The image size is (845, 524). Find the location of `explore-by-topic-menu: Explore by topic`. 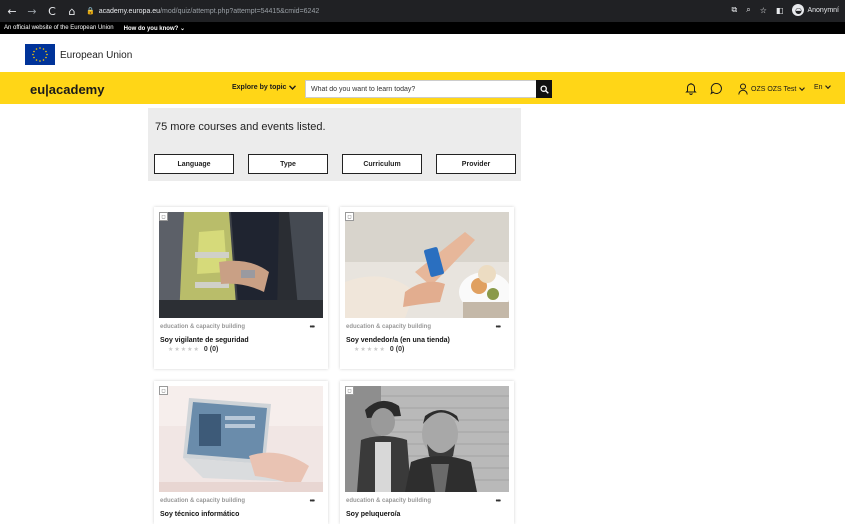

explore-by-topic-menu: Explore by topic is located at coordinates (264, 87).